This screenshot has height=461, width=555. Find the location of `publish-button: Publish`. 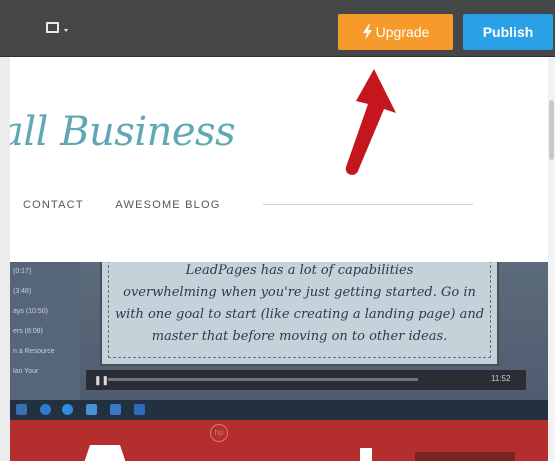

publish-button: Publish is located at coordinates (508, 32).